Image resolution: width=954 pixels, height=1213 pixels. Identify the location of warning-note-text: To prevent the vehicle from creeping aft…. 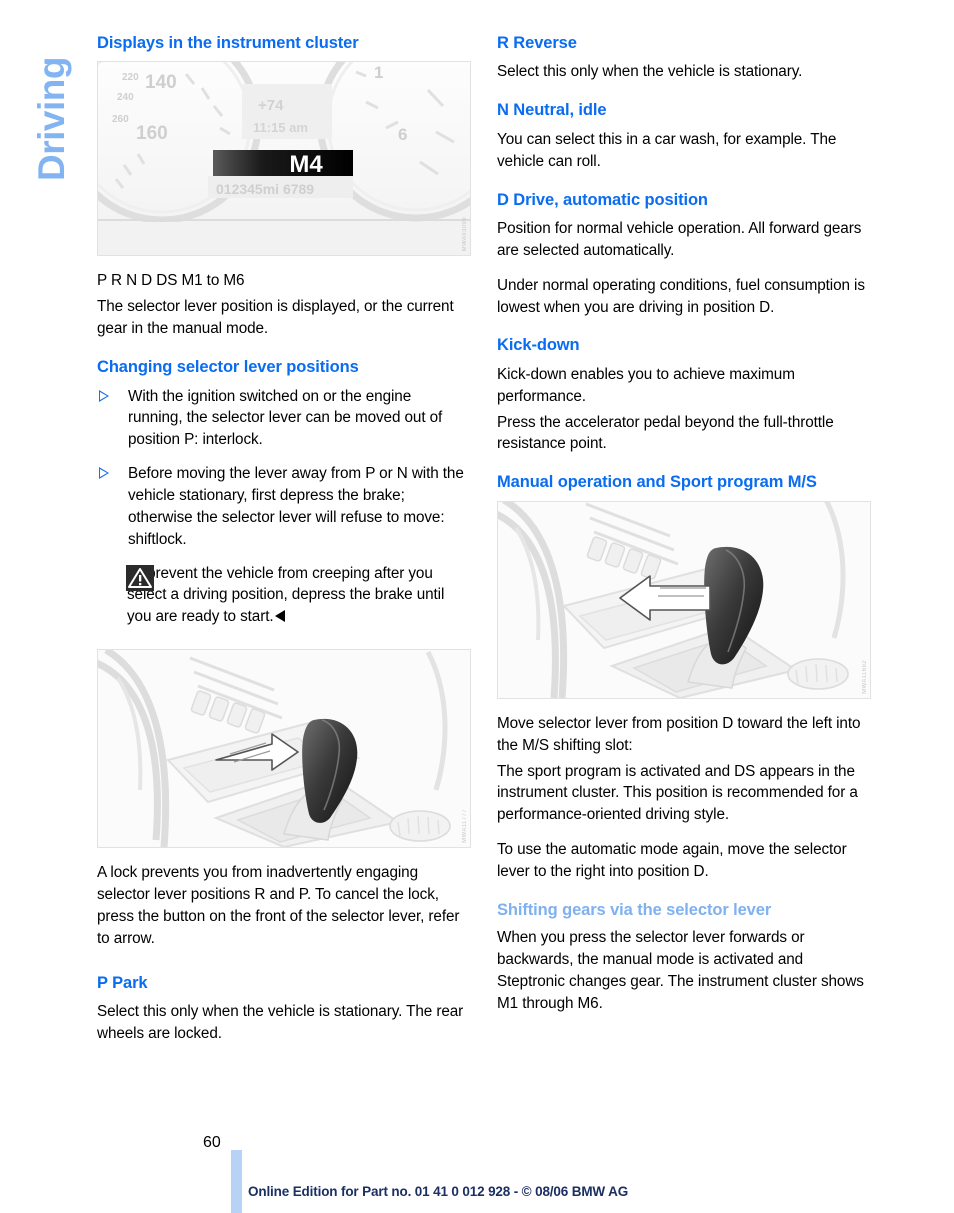
(286, 595).